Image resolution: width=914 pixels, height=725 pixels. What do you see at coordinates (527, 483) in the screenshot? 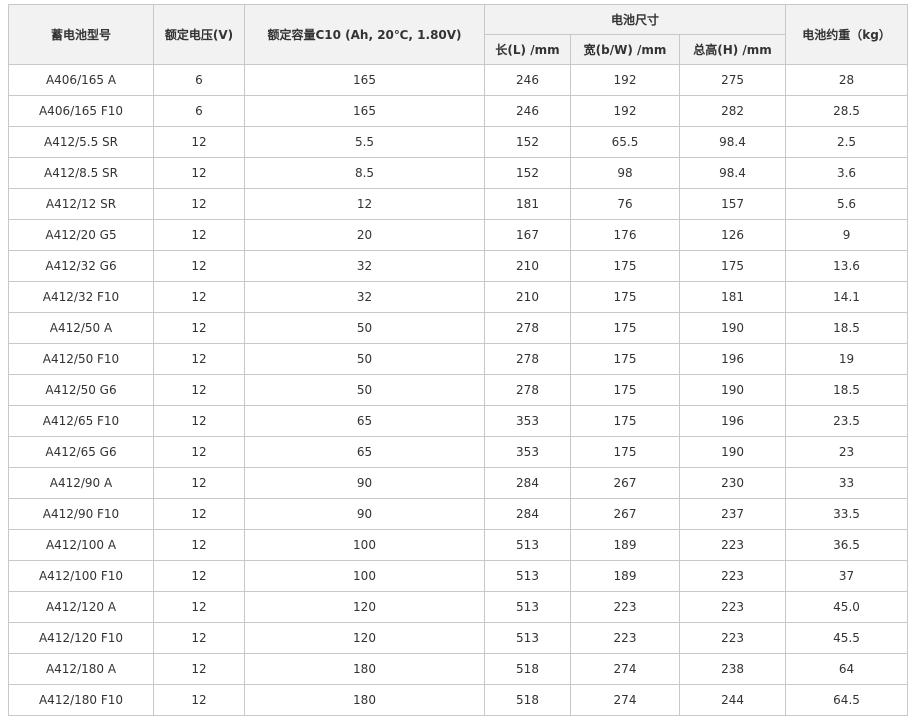
I see `cell-length: 284` at bounding box center [527, 483].